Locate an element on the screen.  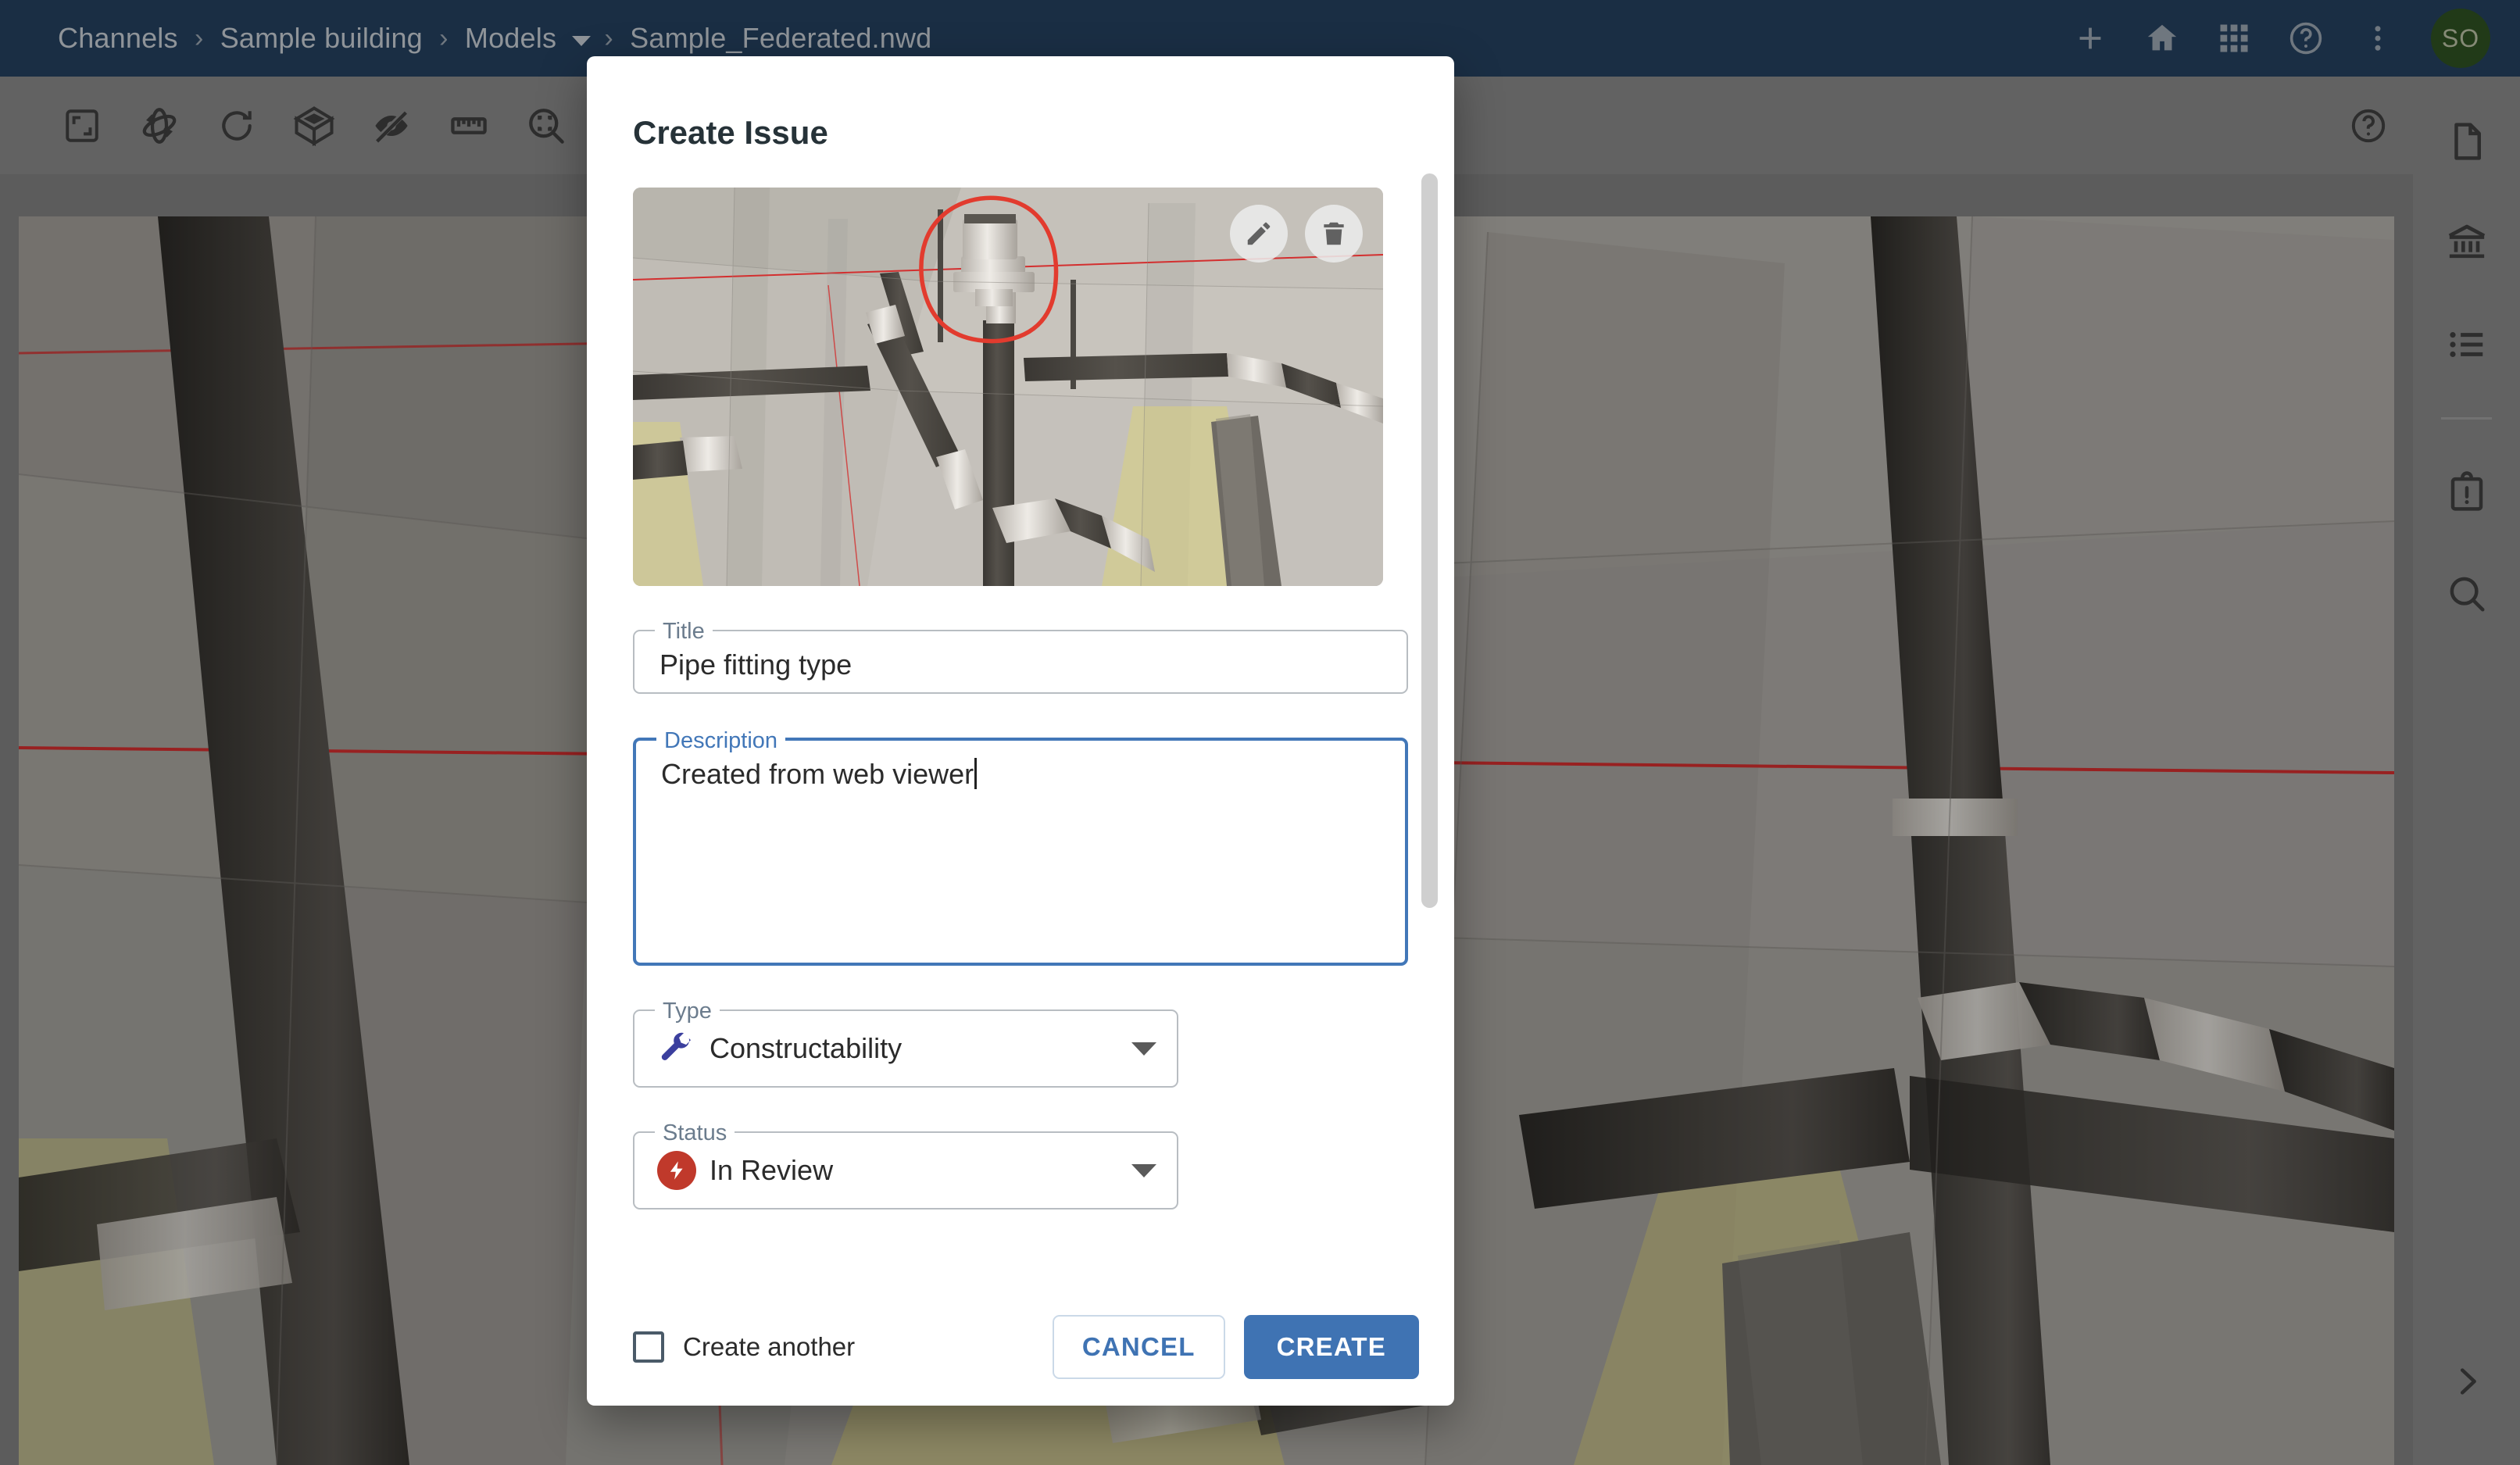
status-field-wrapper: Status In Review is located at coordinates (1020, 1164).